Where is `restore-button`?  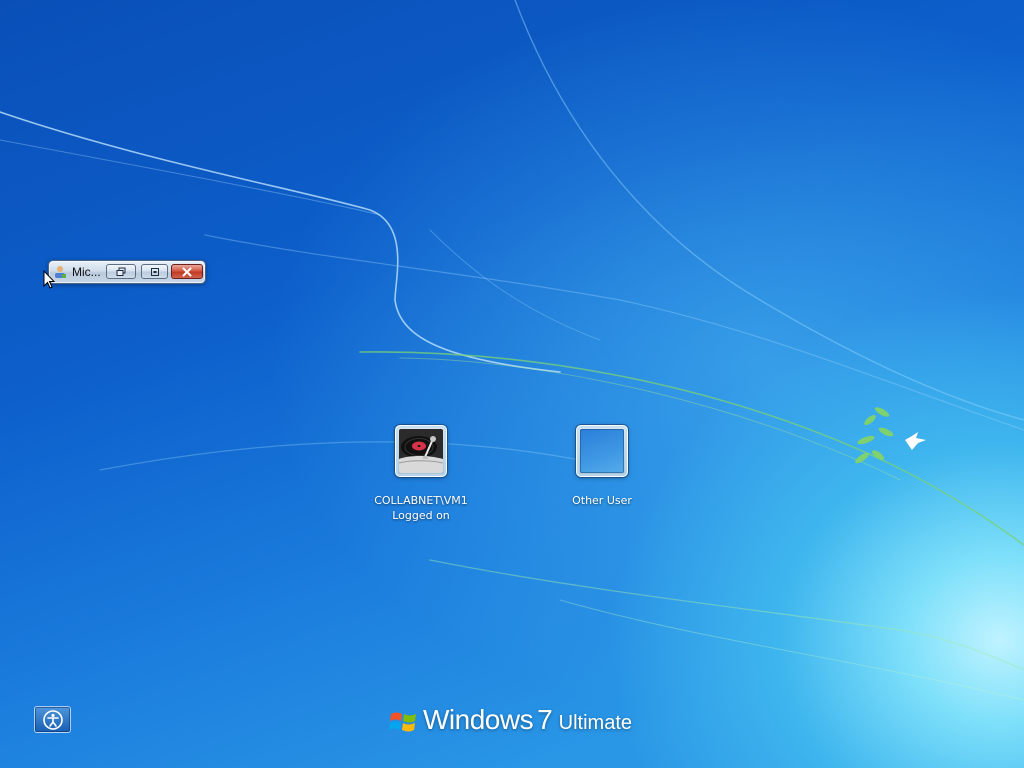
restore-button is located at coordinates (121, 271).